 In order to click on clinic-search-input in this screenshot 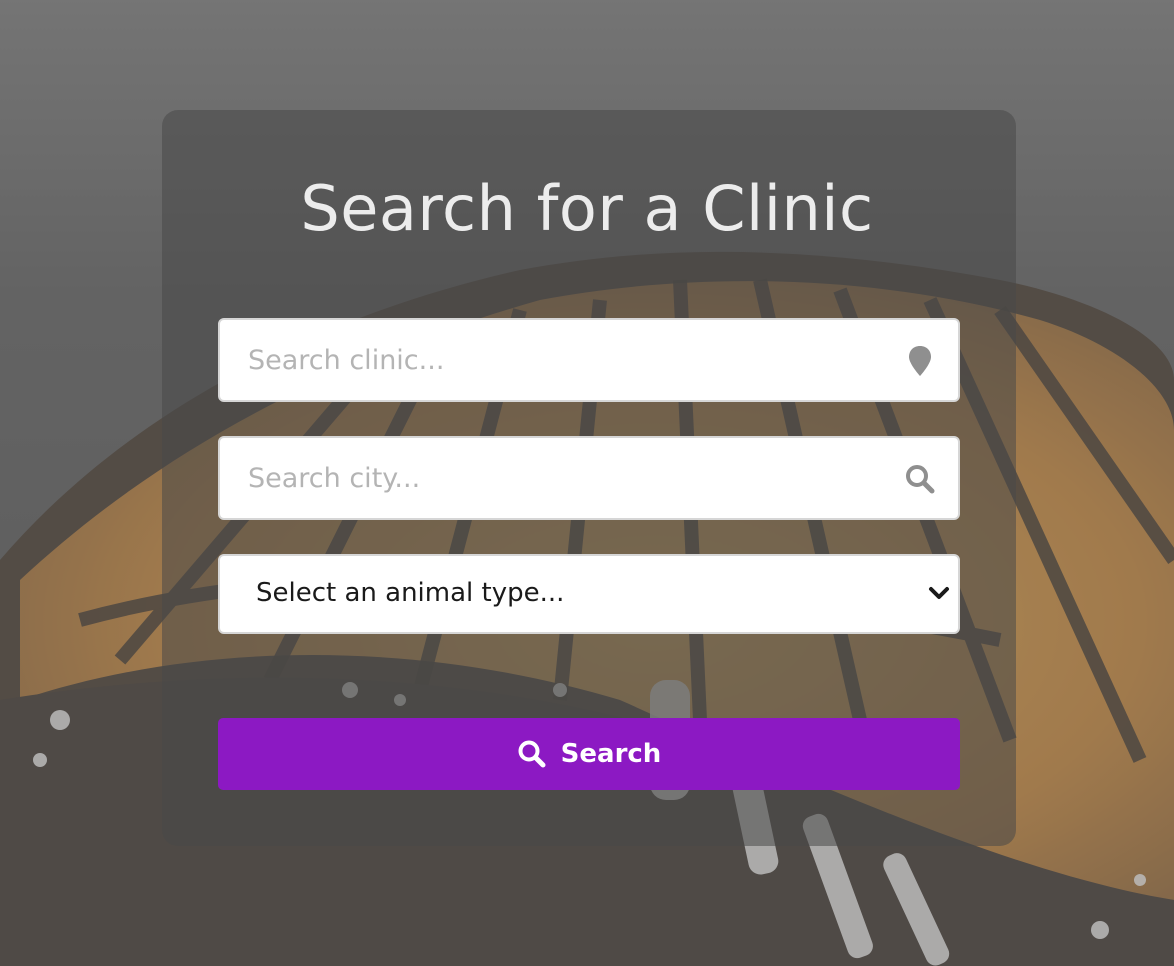, I will do `click(589, 360)`.